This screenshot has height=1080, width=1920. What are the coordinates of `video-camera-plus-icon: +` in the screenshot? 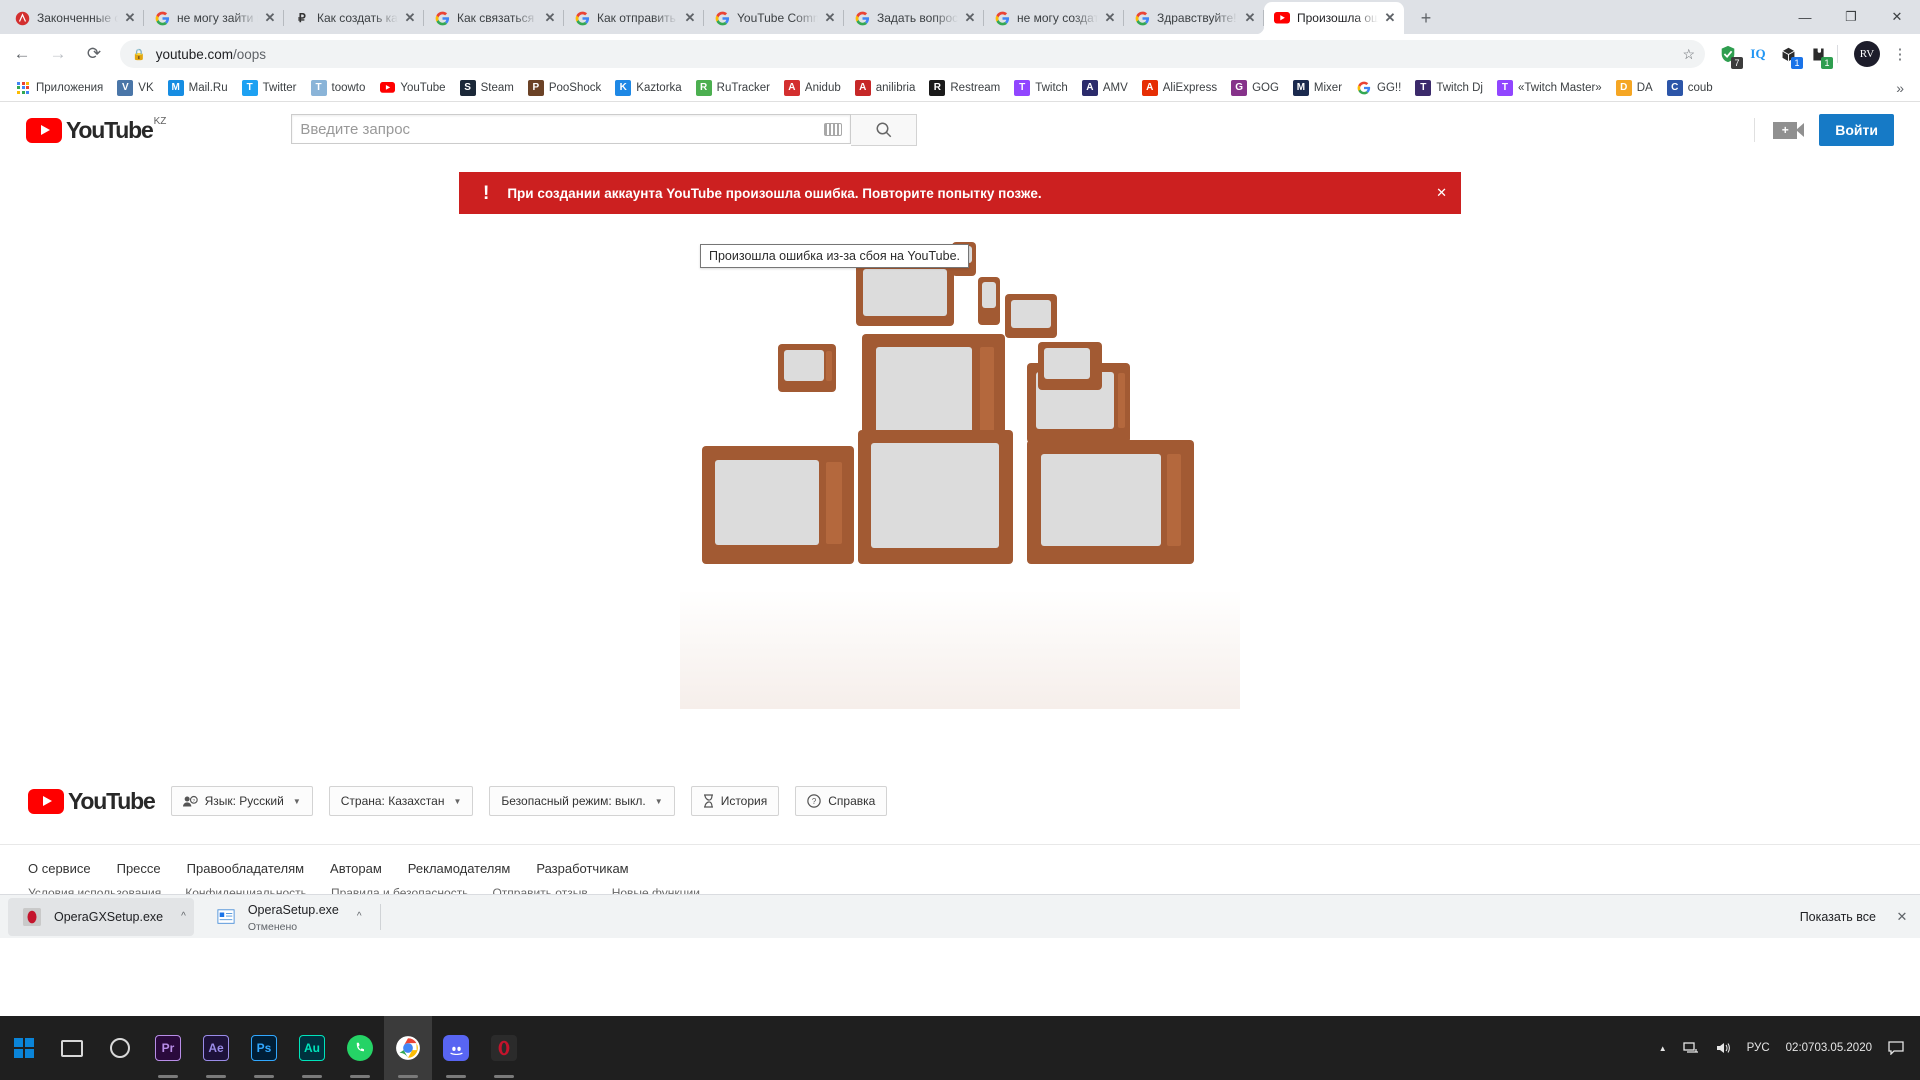 It's located at (1789, 130).